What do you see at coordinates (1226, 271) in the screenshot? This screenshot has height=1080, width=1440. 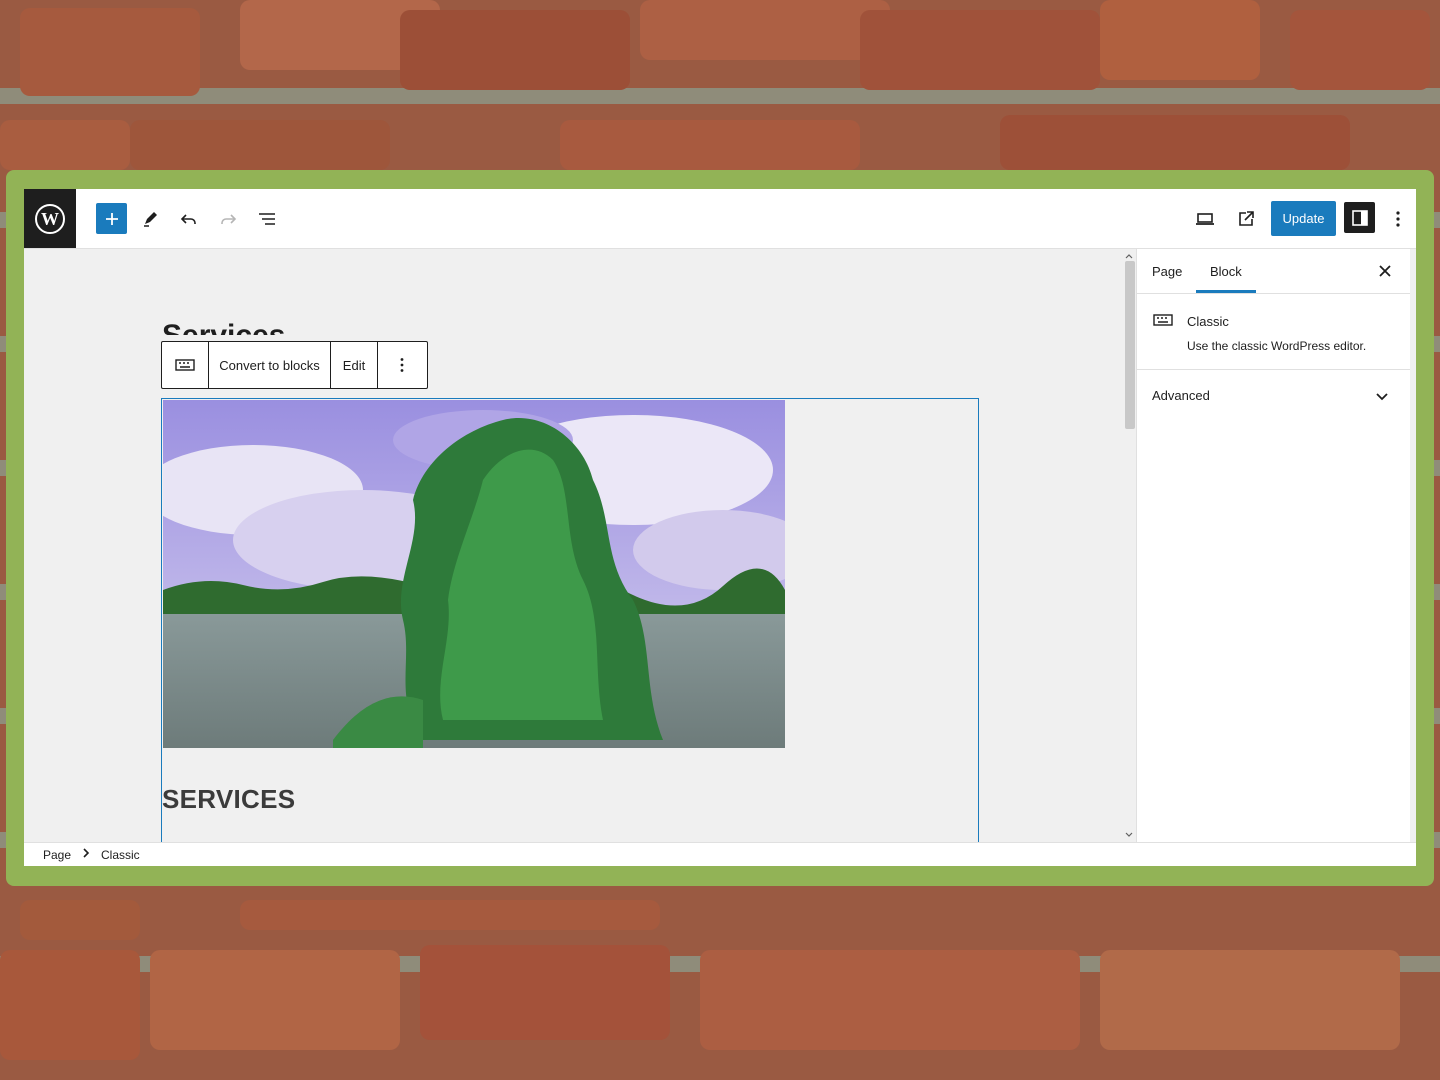 I see `tab-block: Block` at bounding box center [1226, 271].